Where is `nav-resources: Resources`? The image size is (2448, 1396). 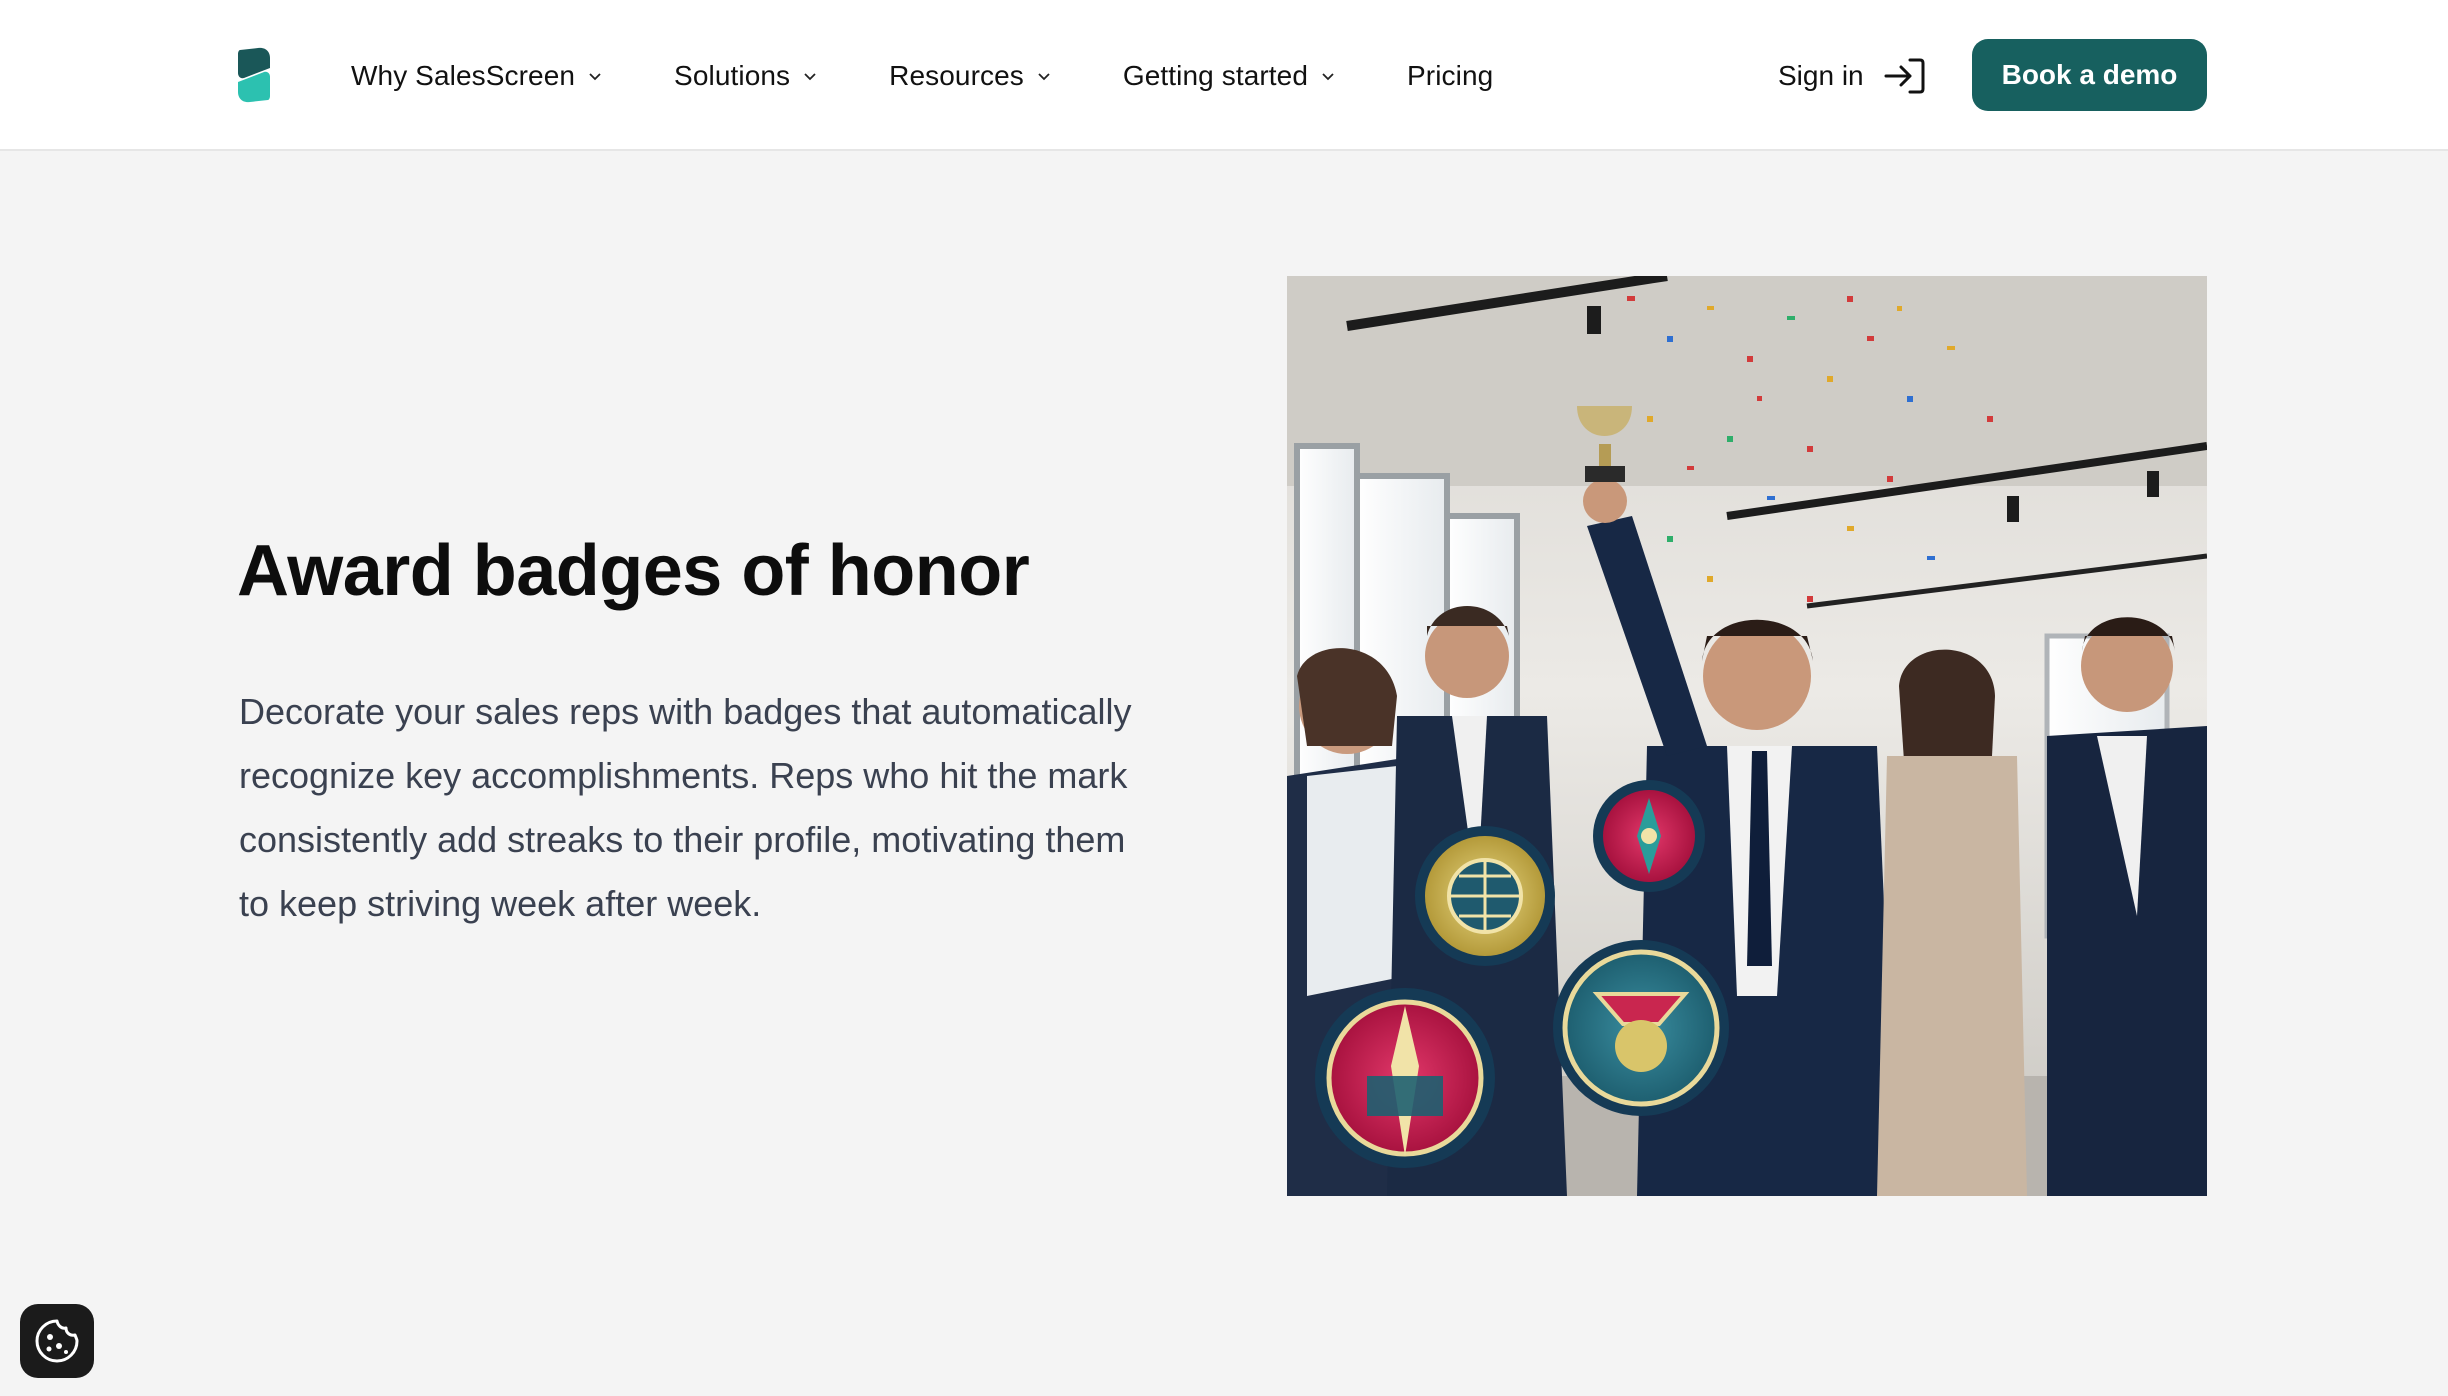 nav-resources: Resources is located at coordinates (970, 76).